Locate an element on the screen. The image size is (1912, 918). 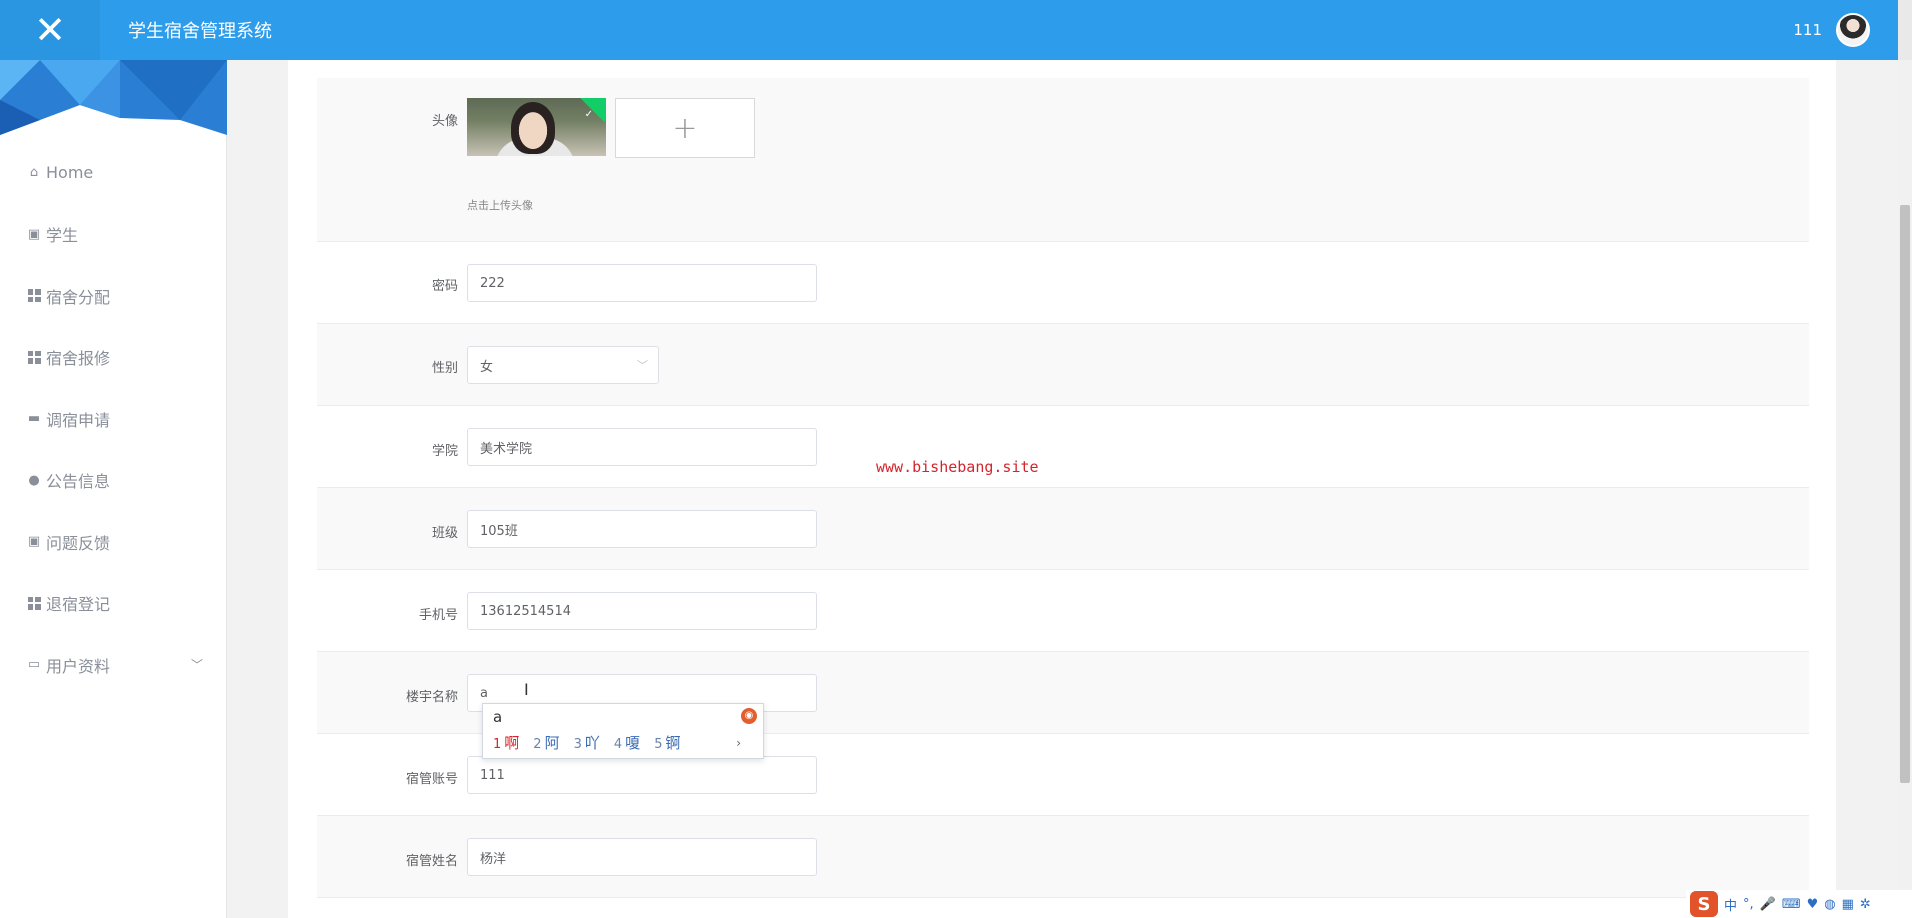
scrollbar-thumb is located at coordinates (1905, 494).